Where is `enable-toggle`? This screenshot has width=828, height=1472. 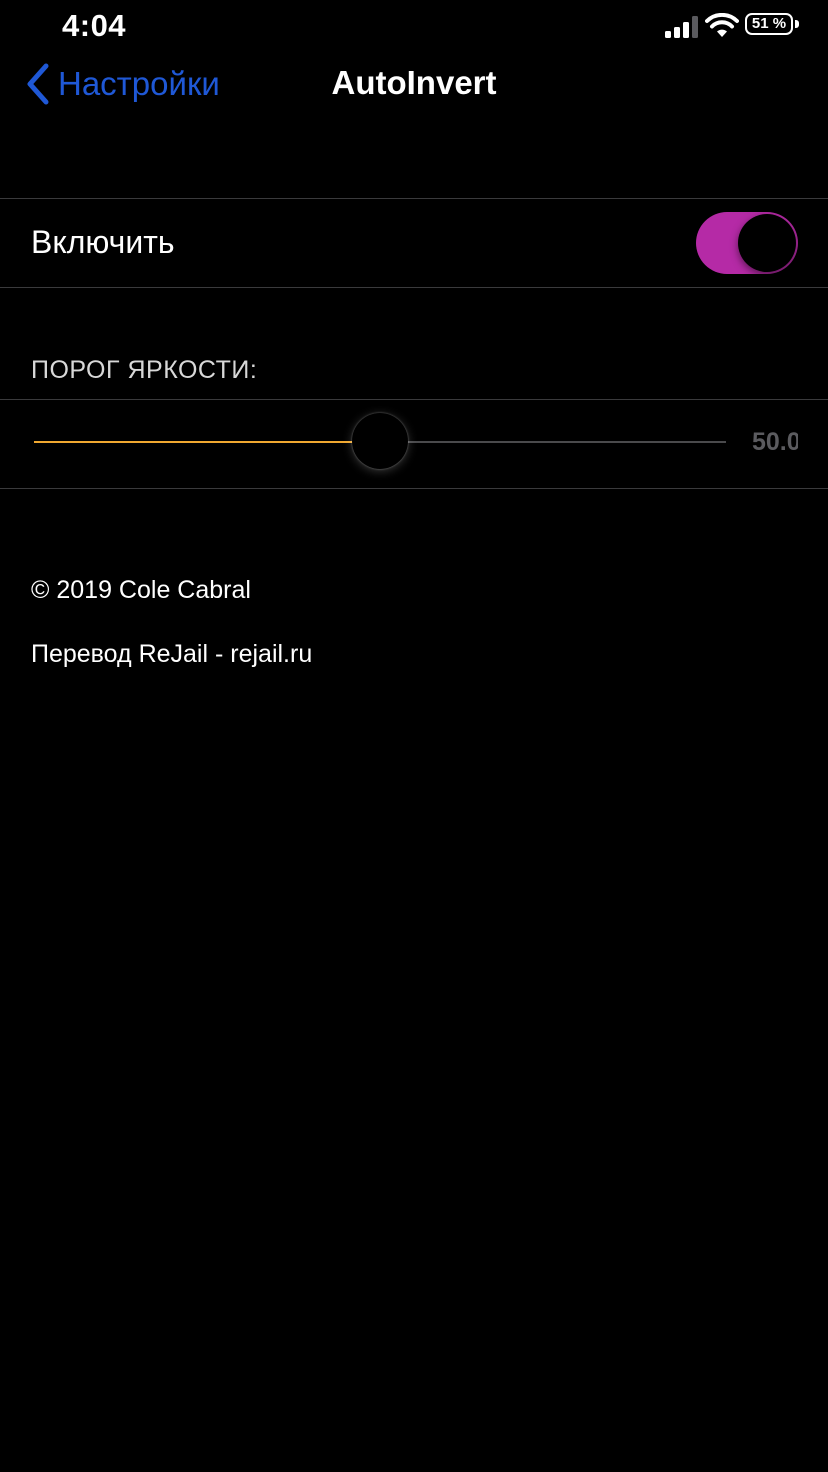 enable-toggle is located at coordinates (747, 243).